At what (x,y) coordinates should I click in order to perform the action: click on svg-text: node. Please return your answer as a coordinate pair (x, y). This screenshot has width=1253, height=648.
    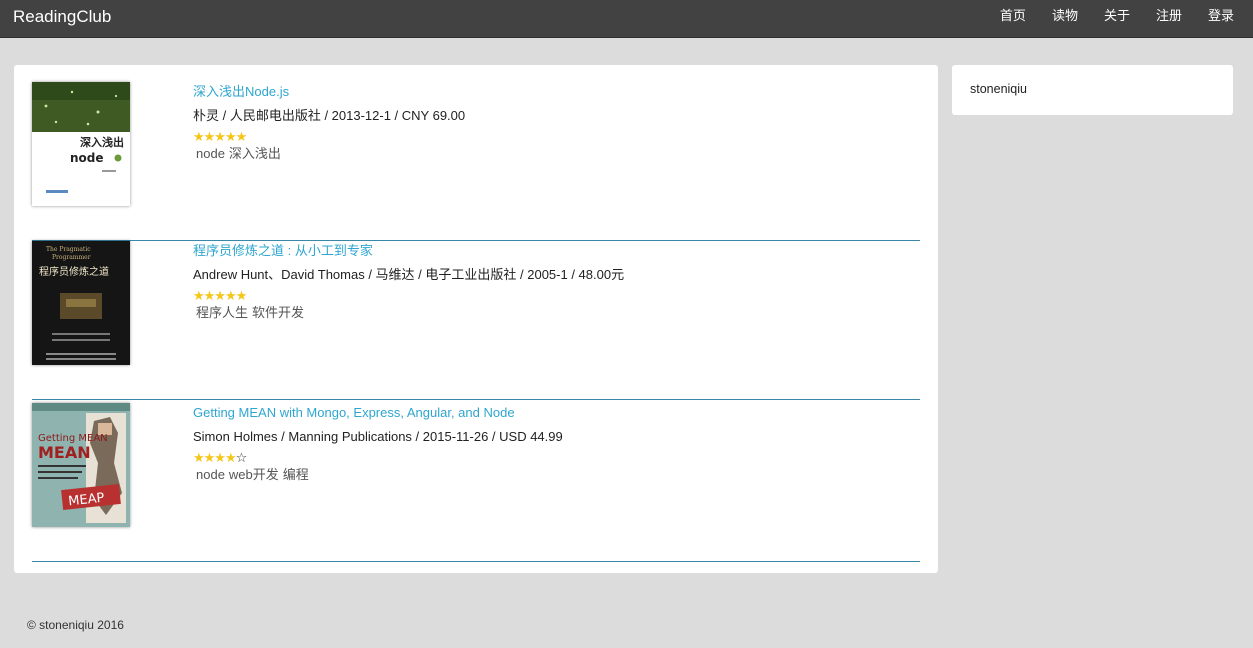
    Looking at the image, I should click on (87, 158).